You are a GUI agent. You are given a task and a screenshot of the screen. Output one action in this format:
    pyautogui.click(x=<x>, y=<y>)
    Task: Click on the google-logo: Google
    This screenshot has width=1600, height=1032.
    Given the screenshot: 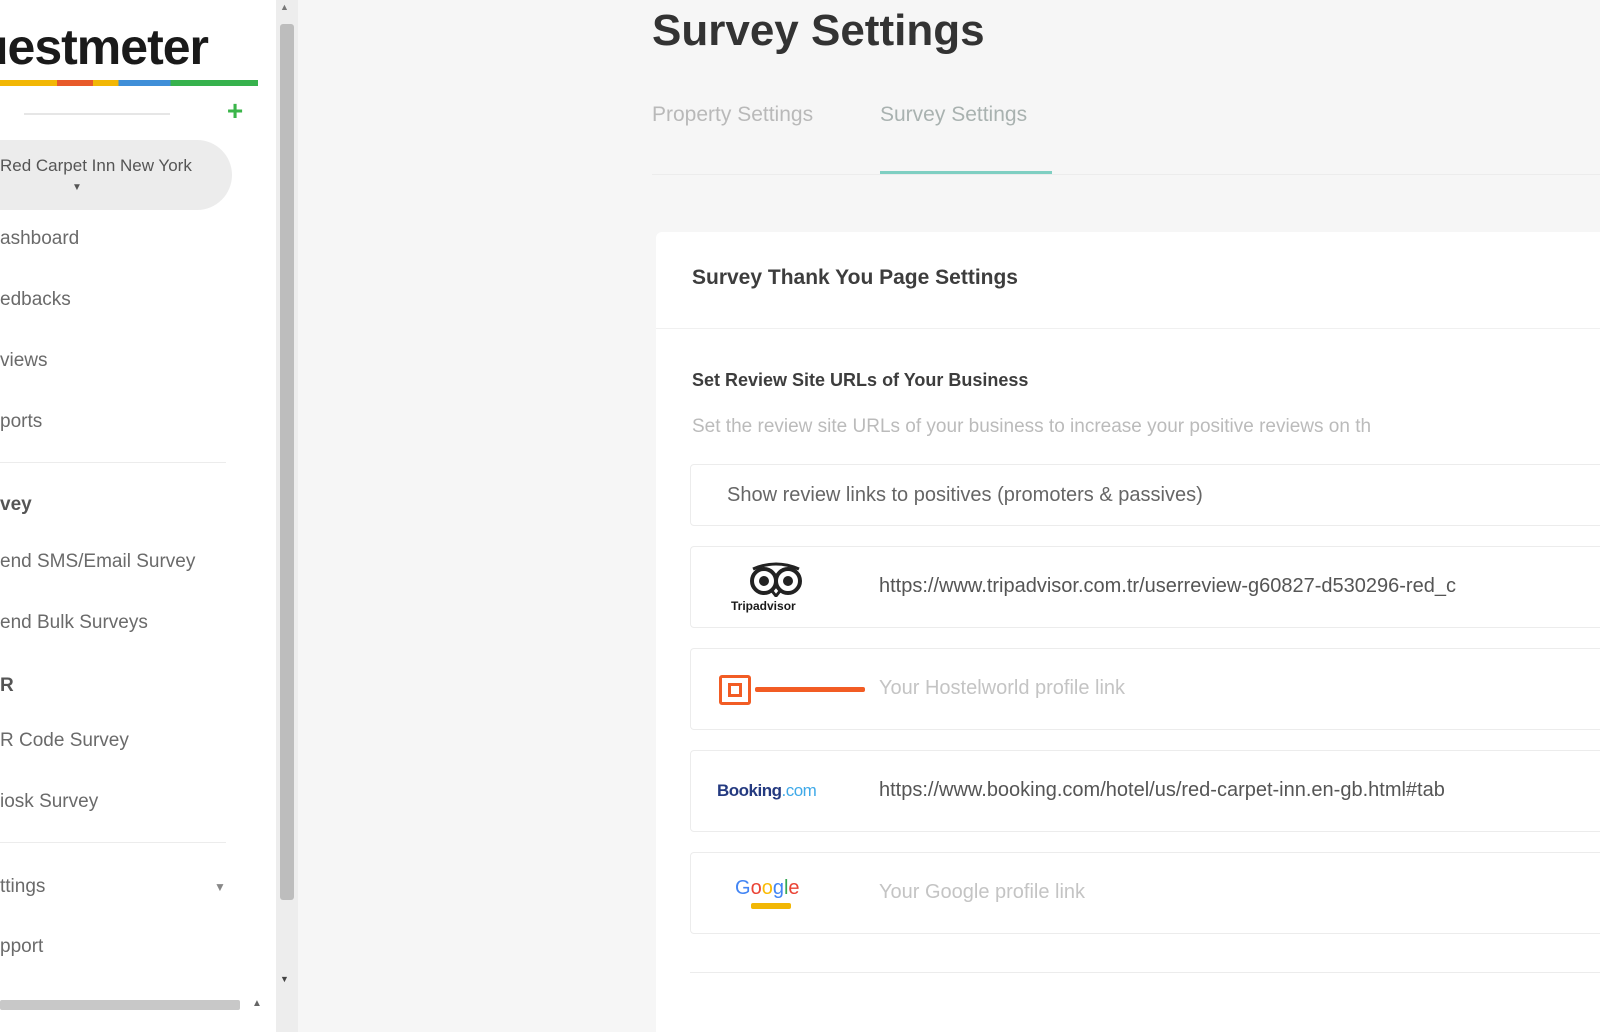 What is the action you would take?
    pyautogui.click(x=785, y=894)
    